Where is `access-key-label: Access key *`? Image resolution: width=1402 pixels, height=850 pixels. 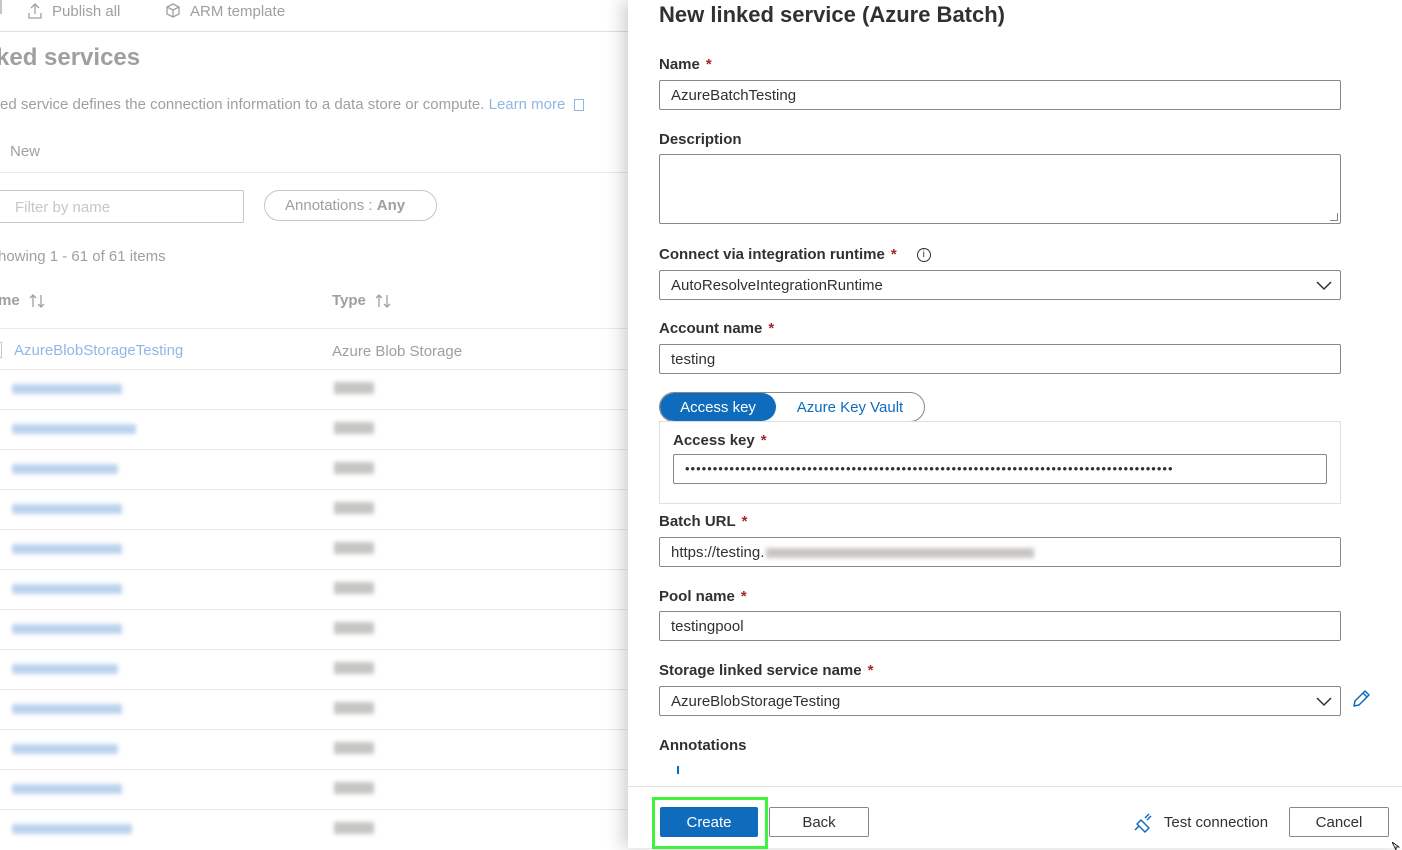 access-key-label: Access key * is located at coordinates (720, 440).